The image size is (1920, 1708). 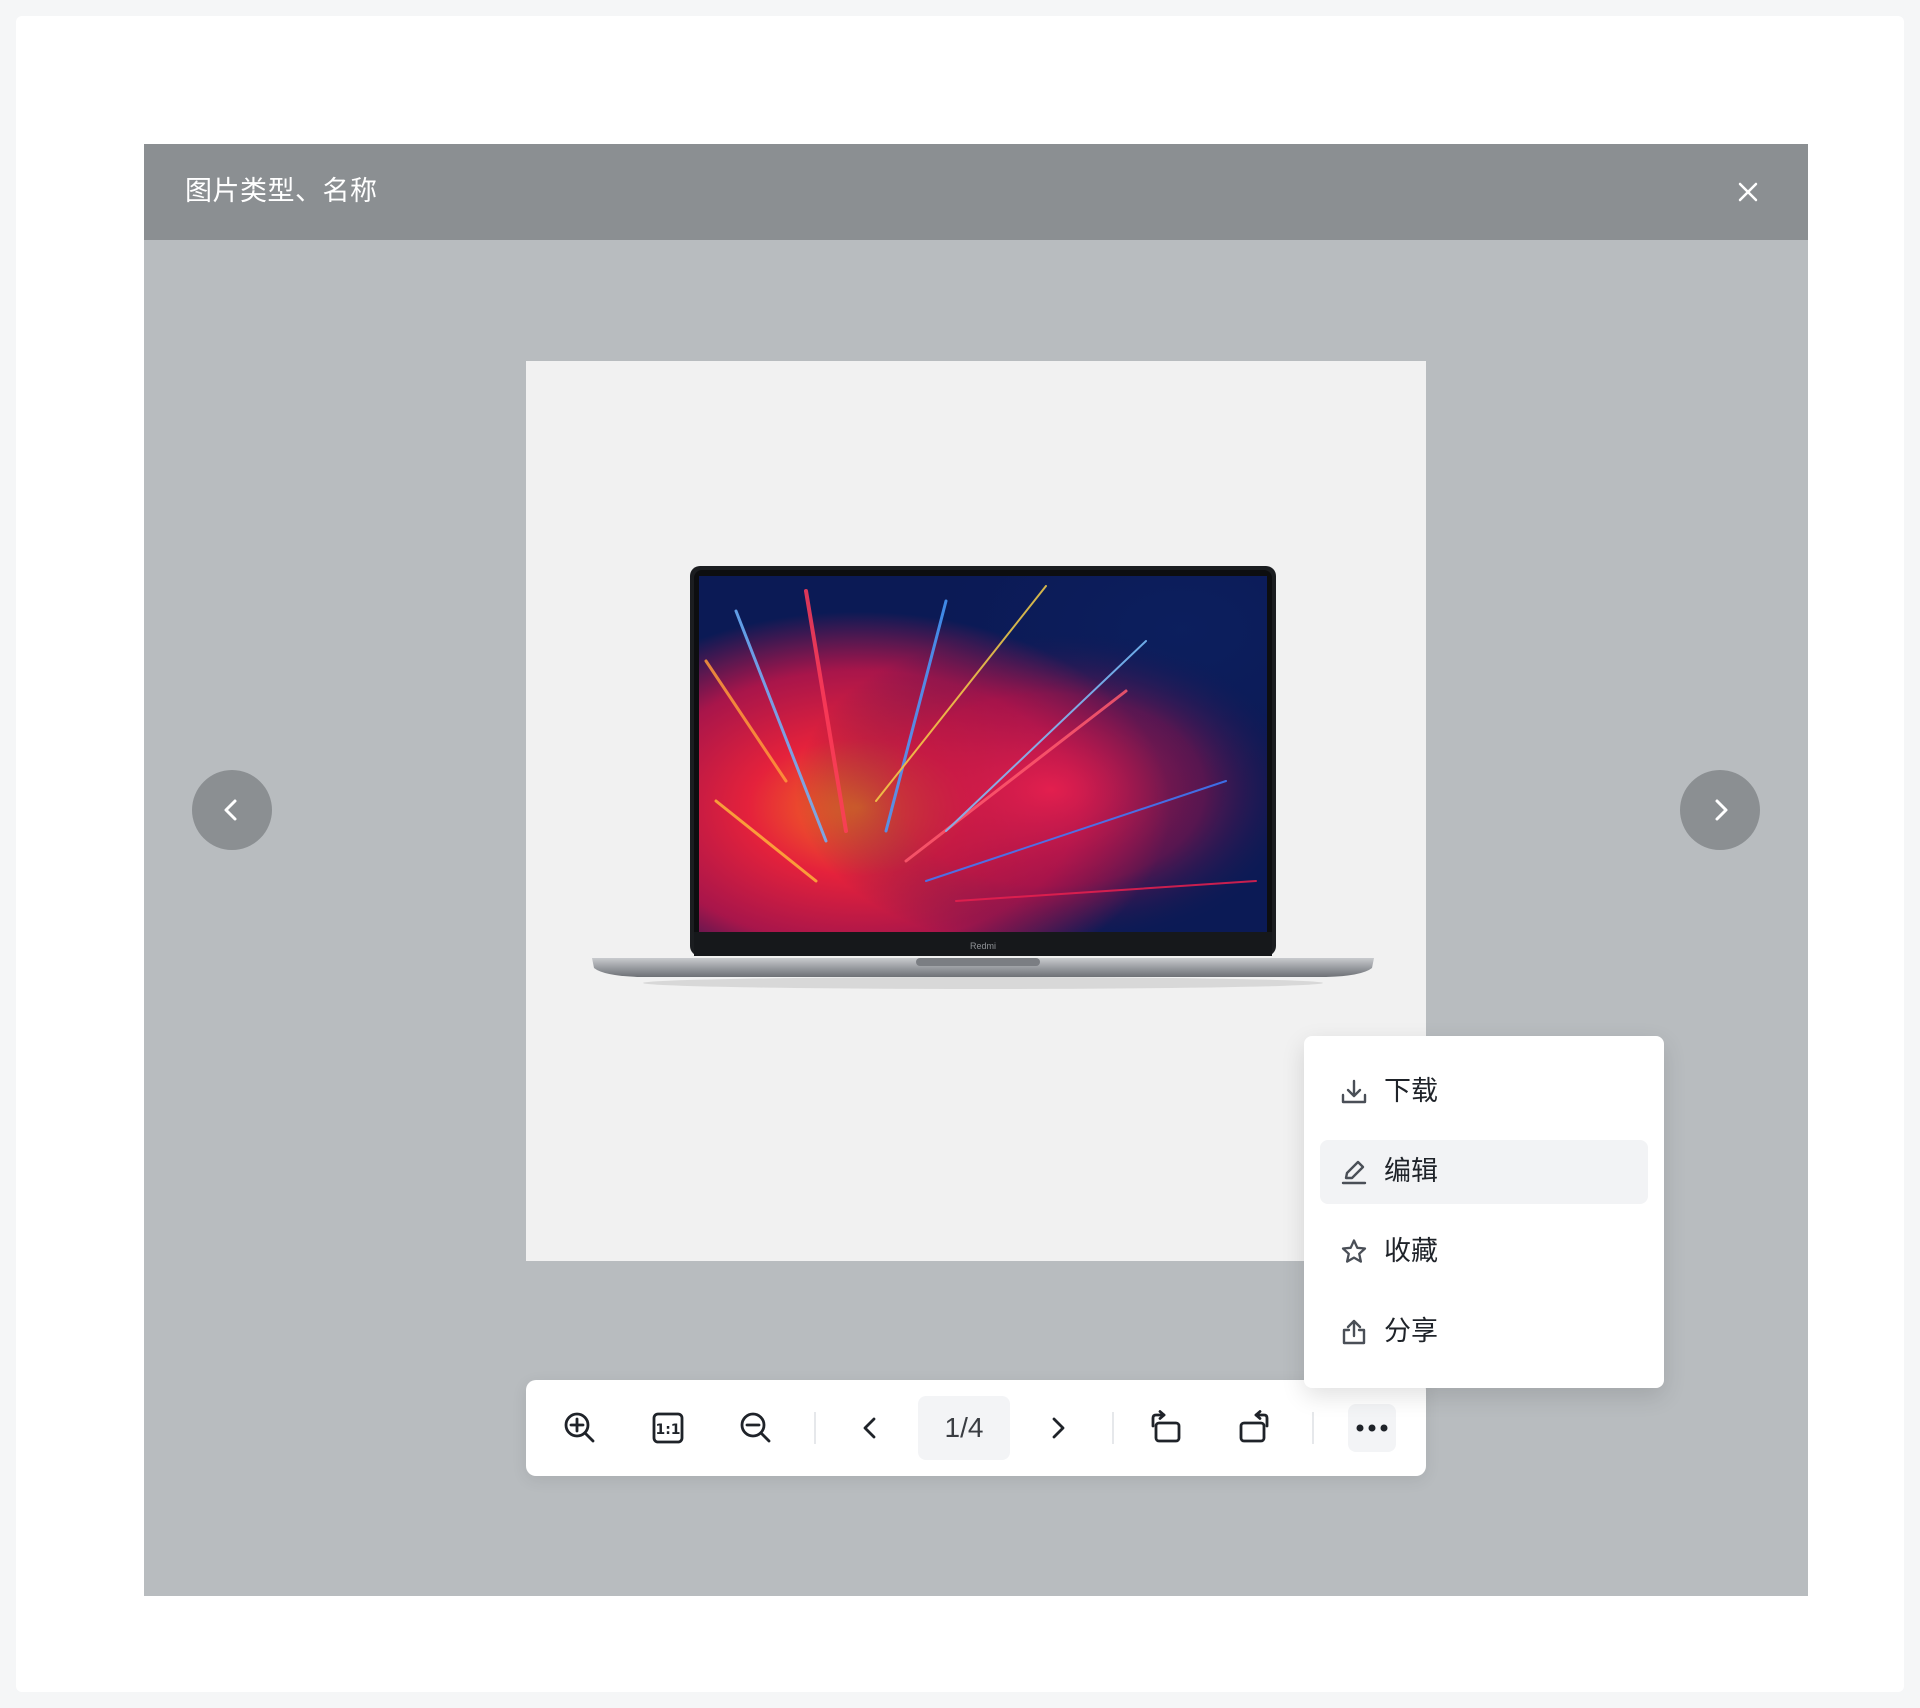 I want to click on previous-image-button, so click(x=232, y=810).